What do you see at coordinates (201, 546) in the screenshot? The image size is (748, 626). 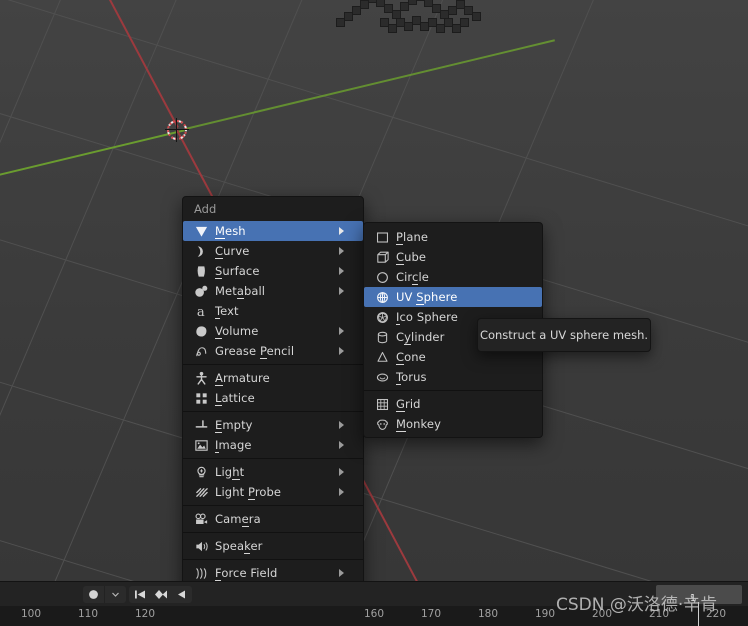 I see `speaker-icon` at bounding box center [201, 546].